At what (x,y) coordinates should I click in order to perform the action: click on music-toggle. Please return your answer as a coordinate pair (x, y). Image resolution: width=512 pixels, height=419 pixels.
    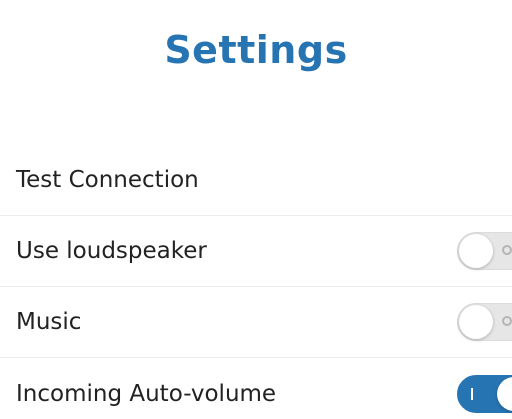
    Looking at the image, I should click on (484, 322).